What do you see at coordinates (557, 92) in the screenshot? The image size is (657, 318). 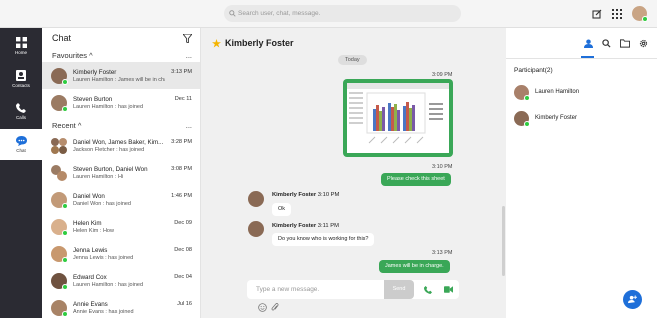 I see `participant-name: Lauren Hamilton` at bounding box center [557, 92].